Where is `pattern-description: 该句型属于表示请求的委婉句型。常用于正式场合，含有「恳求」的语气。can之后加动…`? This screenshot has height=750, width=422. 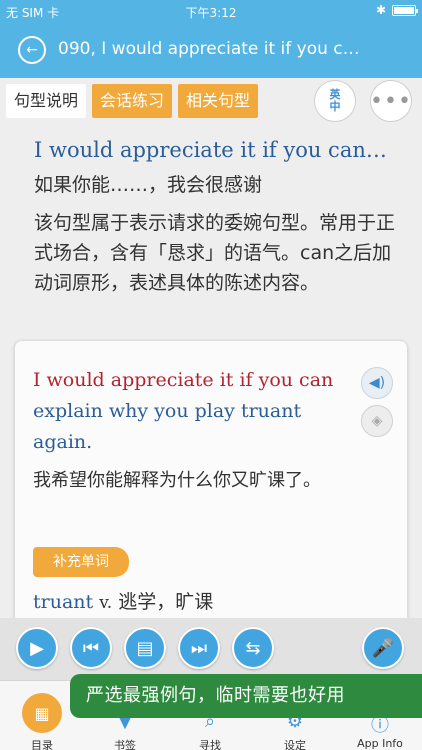
pattern-description: 该句型属于表示请求的委婉句型。常用于正式场合，含有「恳求」的语气。can之后加动… is located at coordinates (215, 253).